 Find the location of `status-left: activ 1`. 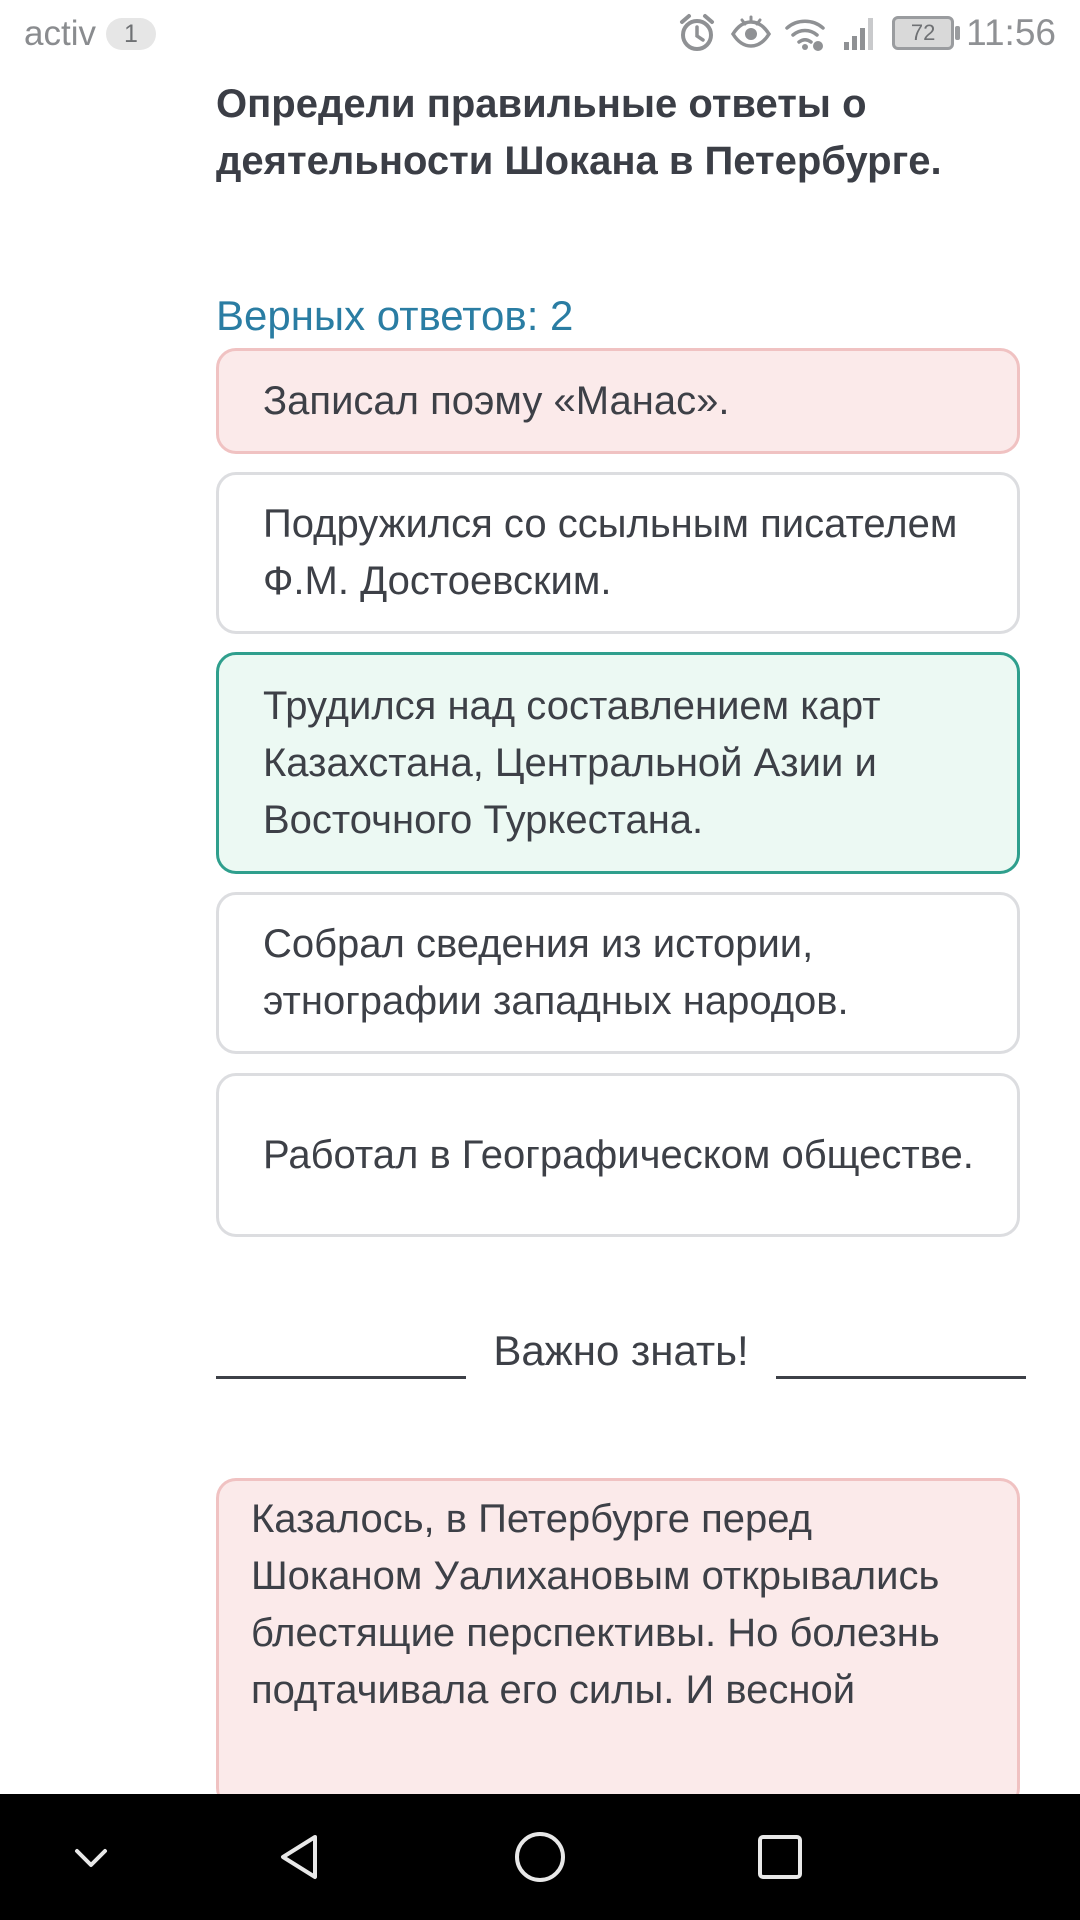

status-left: activ 1 is located at coordinates (90, 34).